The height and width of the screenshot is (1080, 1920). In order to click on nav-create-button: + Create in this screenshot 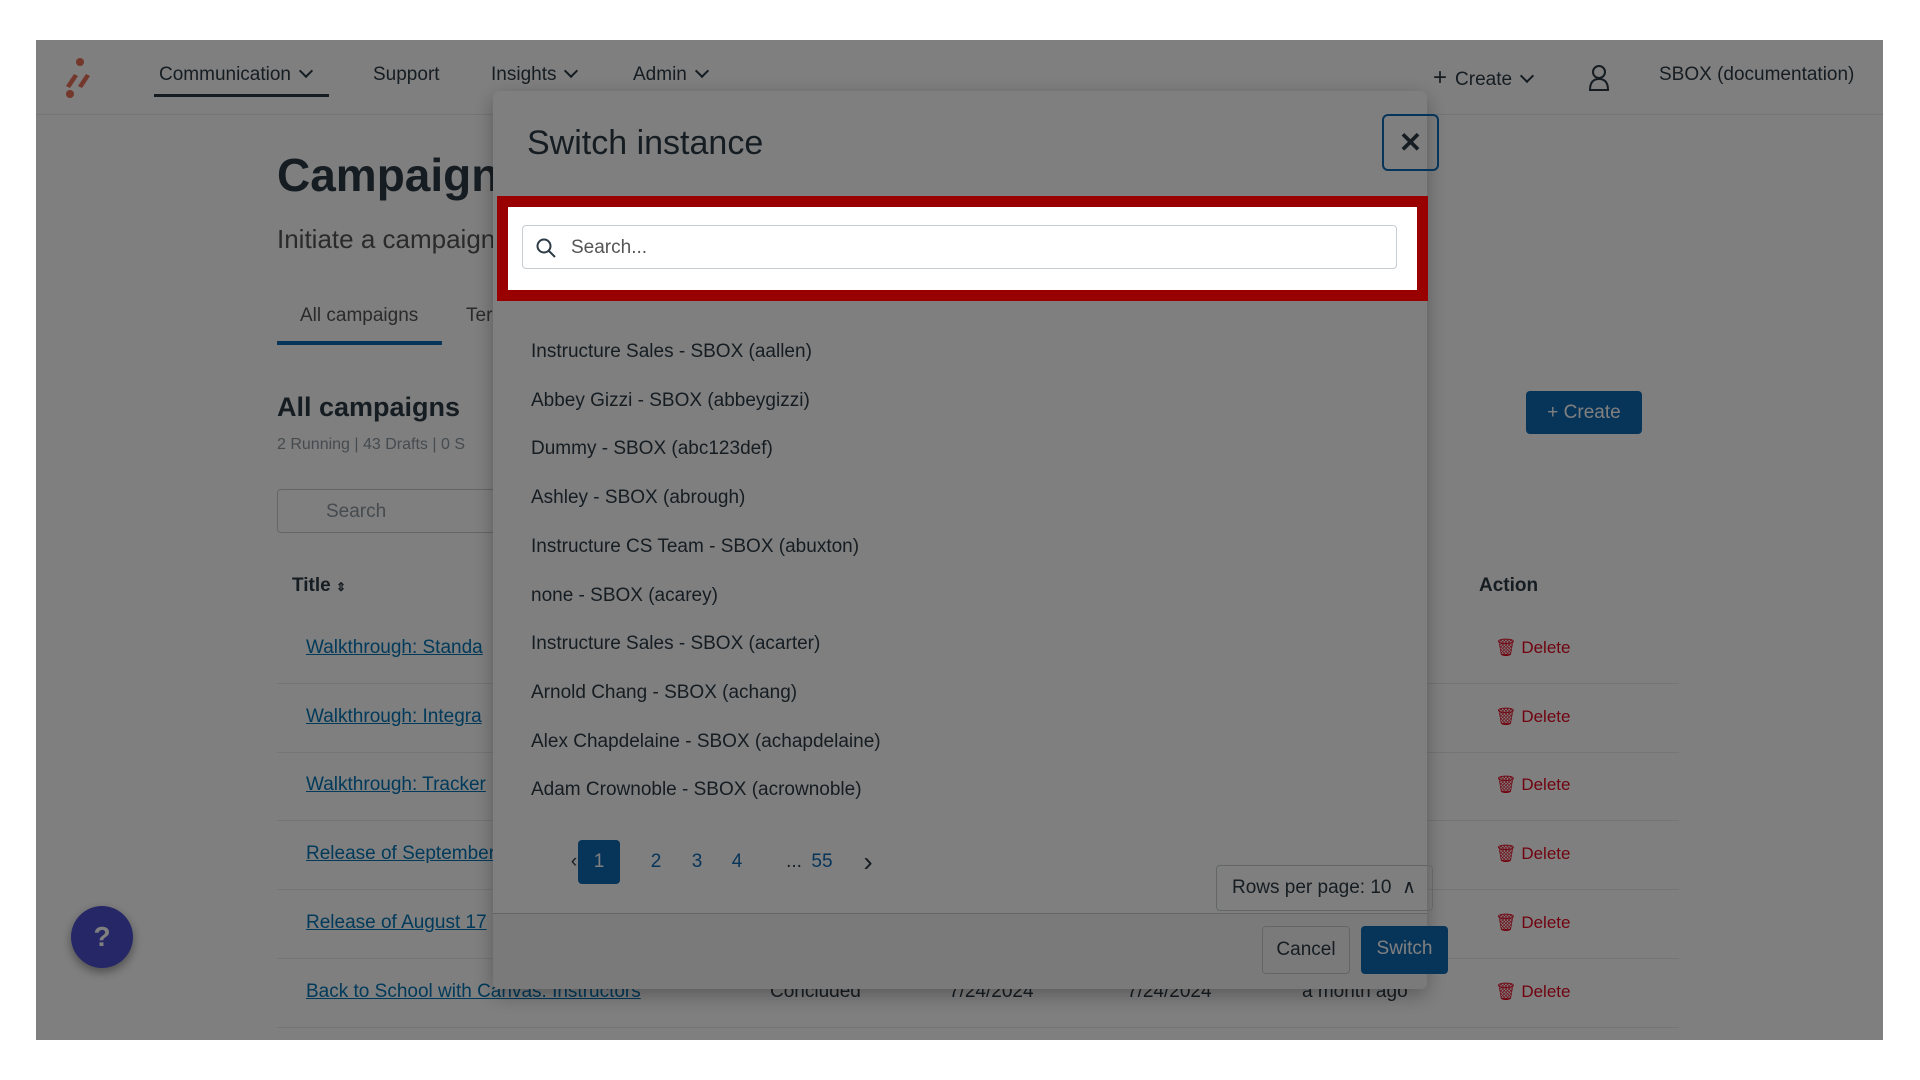, I will do `click(1484, 78)`.